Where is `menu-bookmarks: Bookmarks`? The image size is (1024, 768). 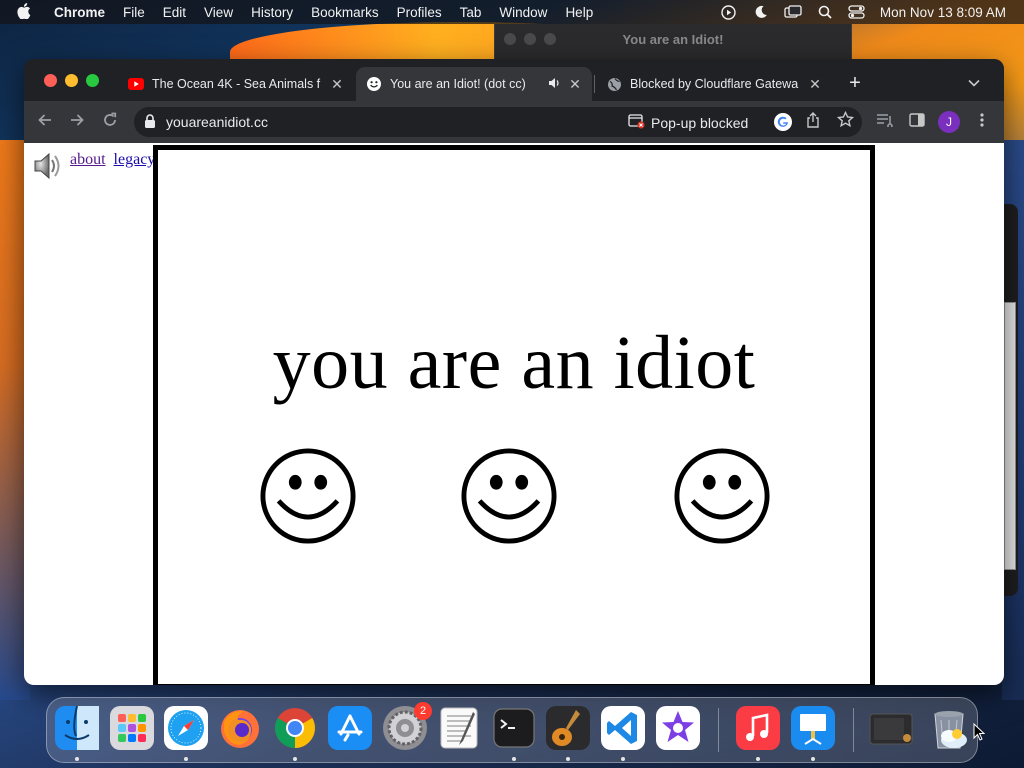 menu-bookmarks: Bookmarks is located at coordinates (345, 12).